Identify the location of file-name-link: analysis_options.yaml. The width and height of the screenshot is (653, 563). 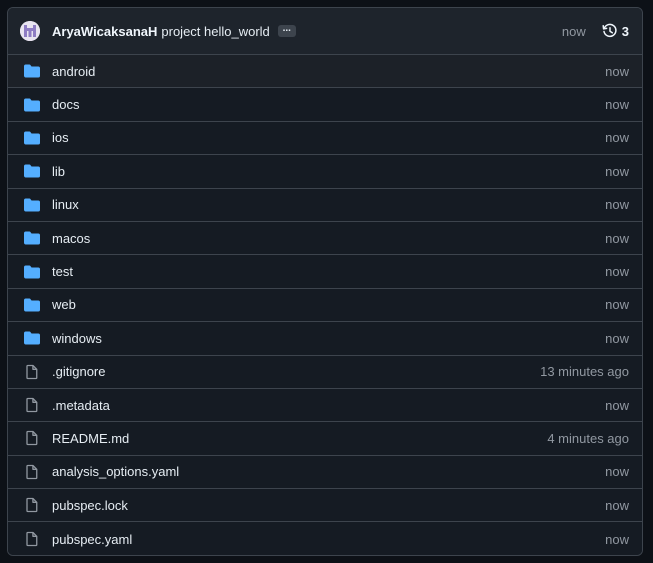
(328, 471).